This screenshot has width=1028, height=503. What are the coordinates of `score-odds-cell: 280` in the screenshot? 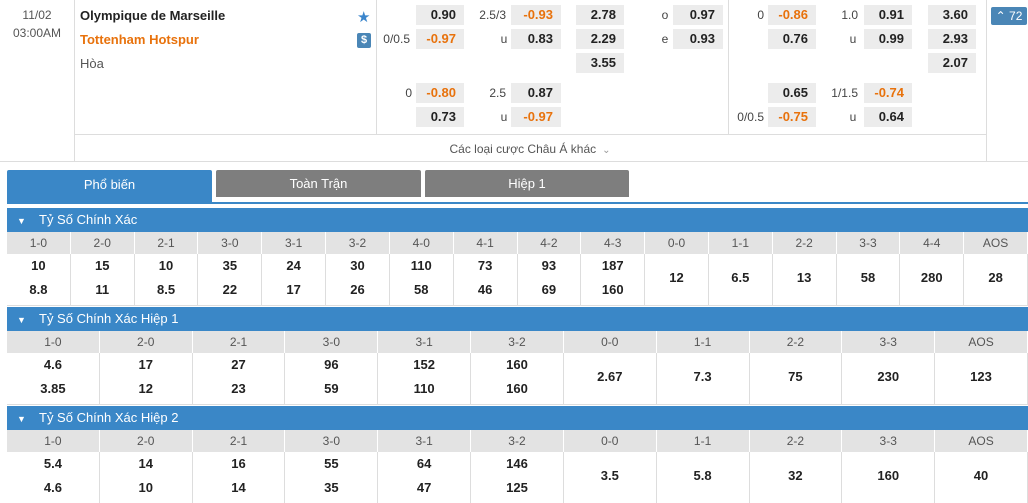 It's located at (932, 280).